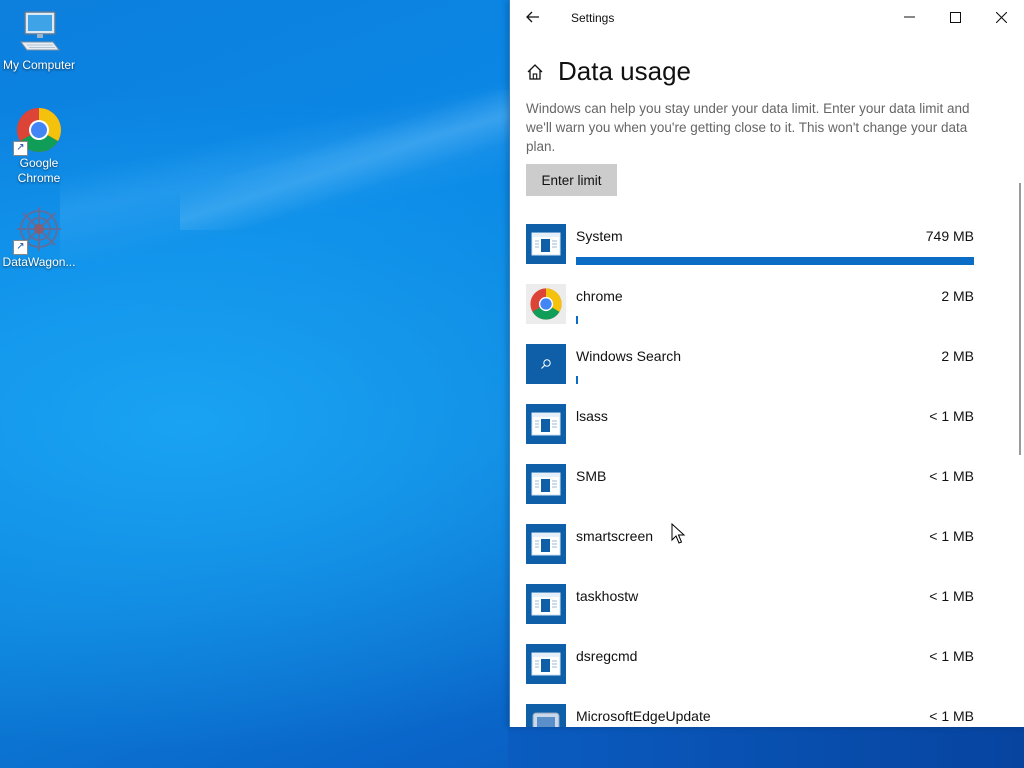 The image size is (1024, 768). I want to click on enter-limit-button: Enter limit, so click(571, 180).